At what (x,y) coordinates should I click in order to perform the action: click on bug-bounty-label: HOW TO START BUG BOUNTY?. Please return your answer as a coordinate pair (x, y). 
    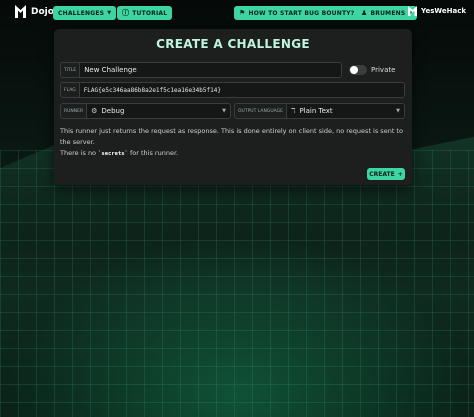
    Looking at the image, I should click on (301, 13).